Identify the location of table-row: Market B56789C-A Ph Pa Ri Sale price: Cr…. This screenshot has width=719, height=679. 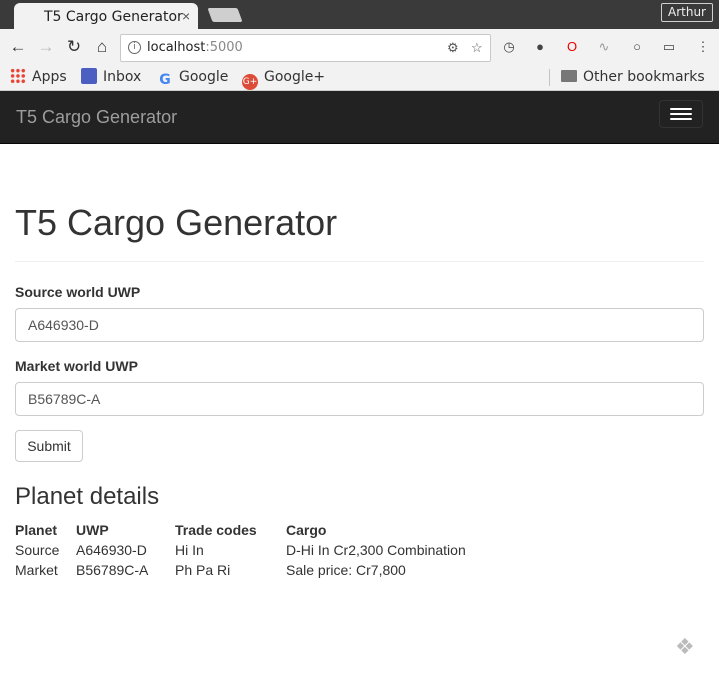
(240, 570).